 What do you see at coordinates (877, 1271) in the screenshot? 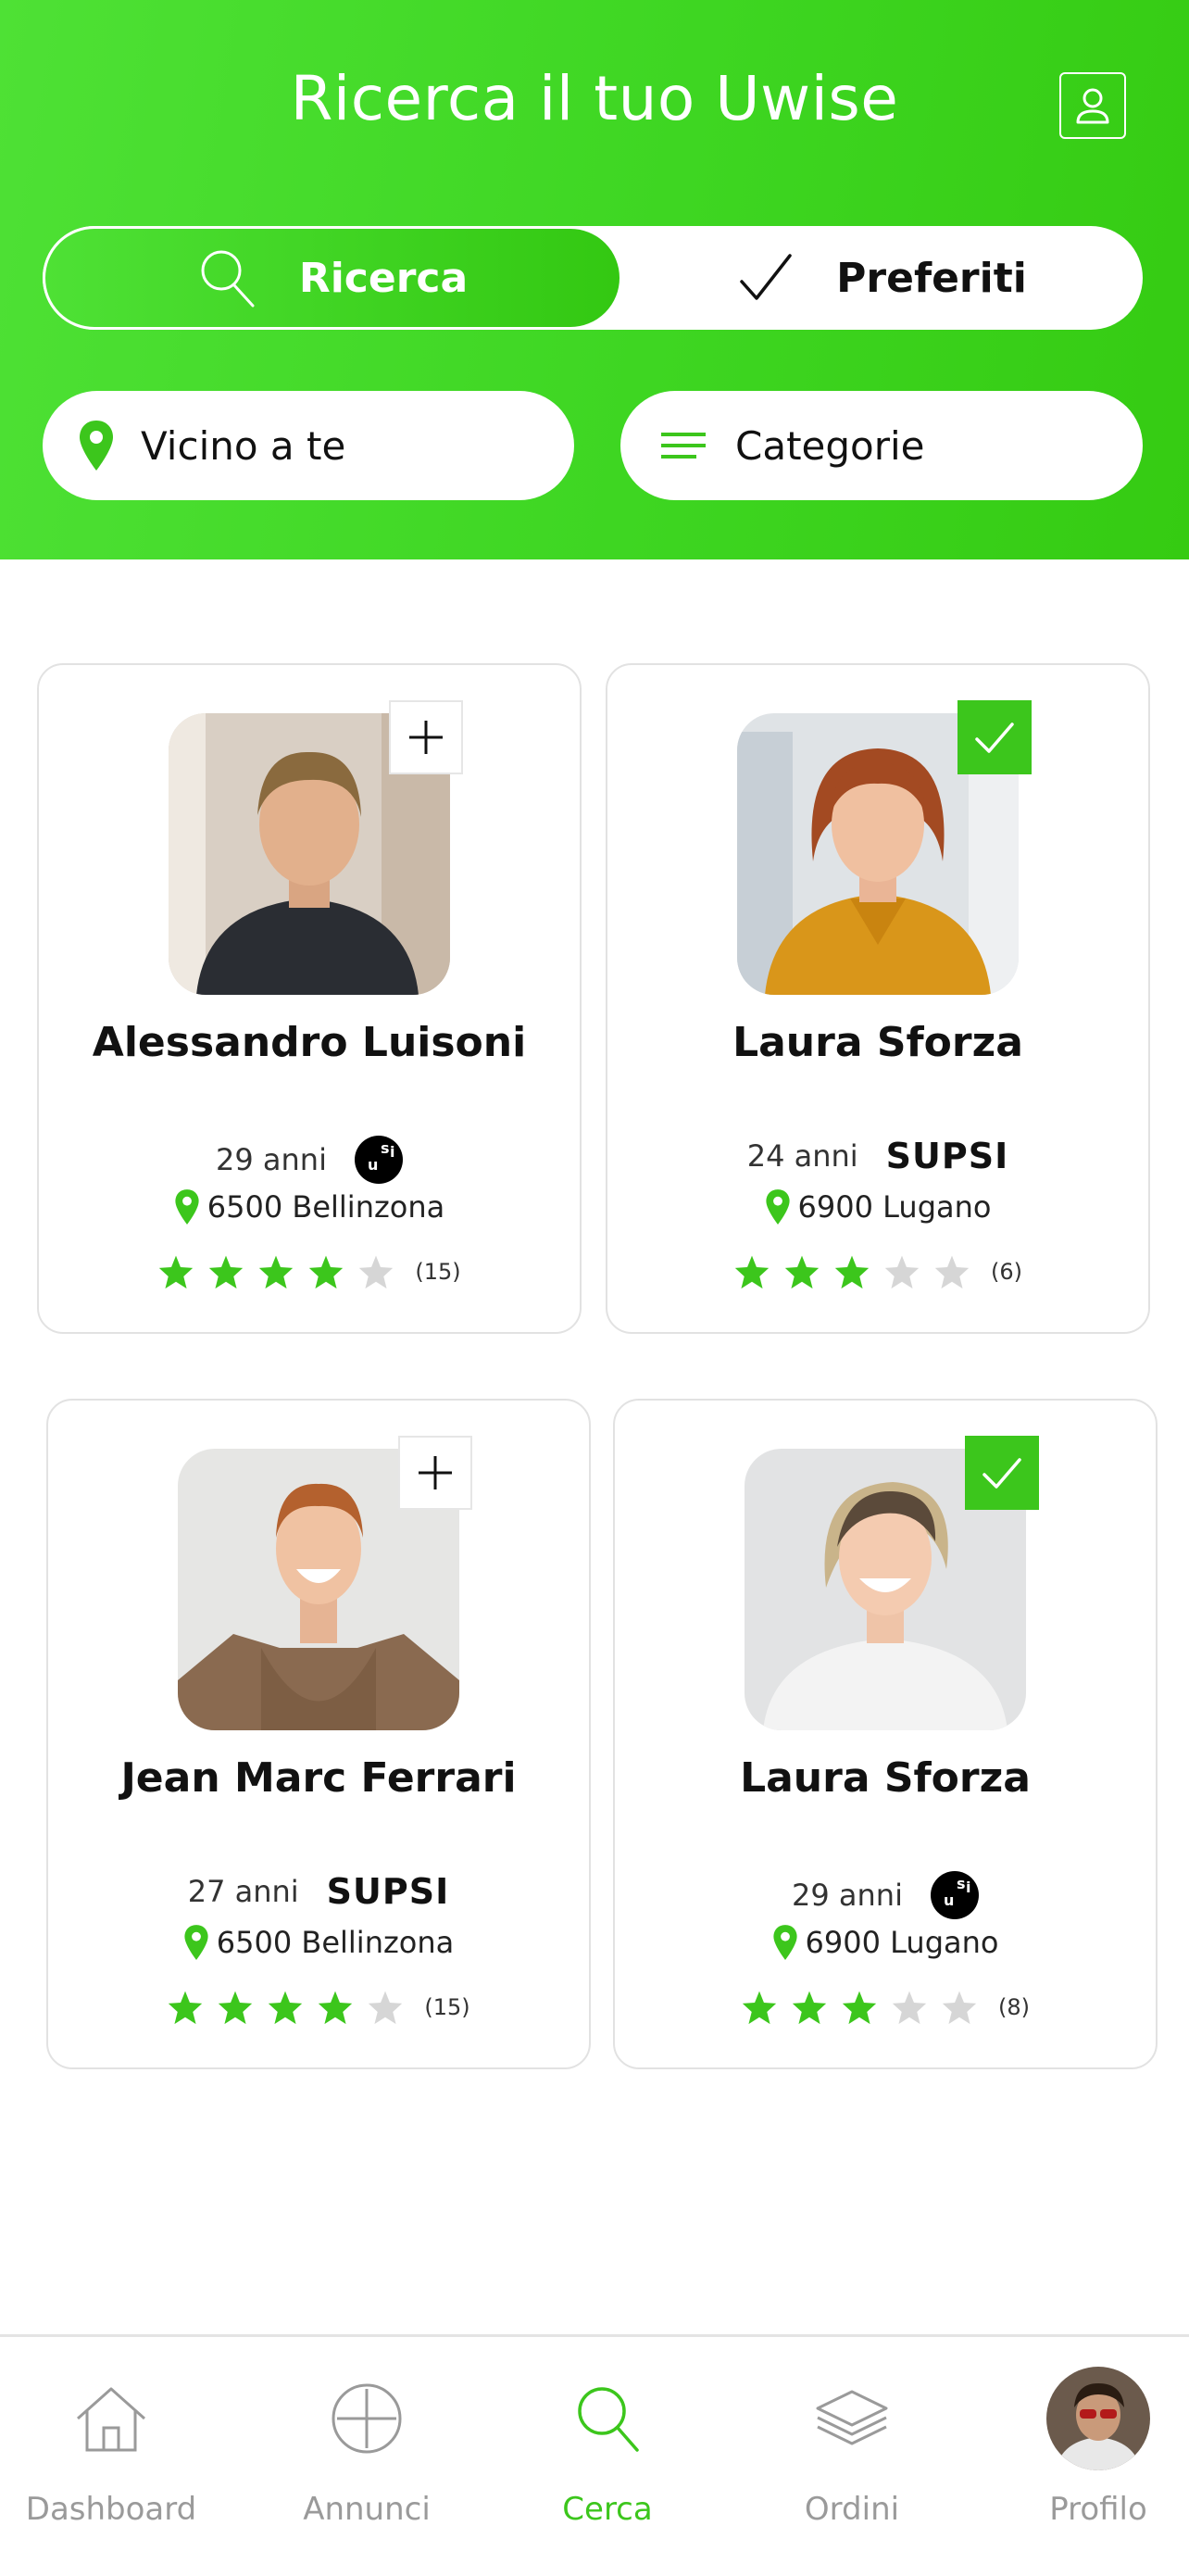
I see `star-rating: (6)` at bounding box center [877, 1271].